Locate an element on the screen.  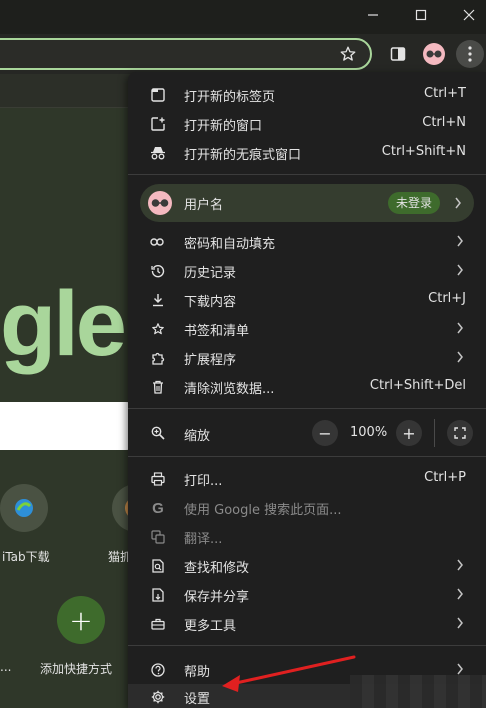
google-g-icon: G is located at coordinates (158, 508).